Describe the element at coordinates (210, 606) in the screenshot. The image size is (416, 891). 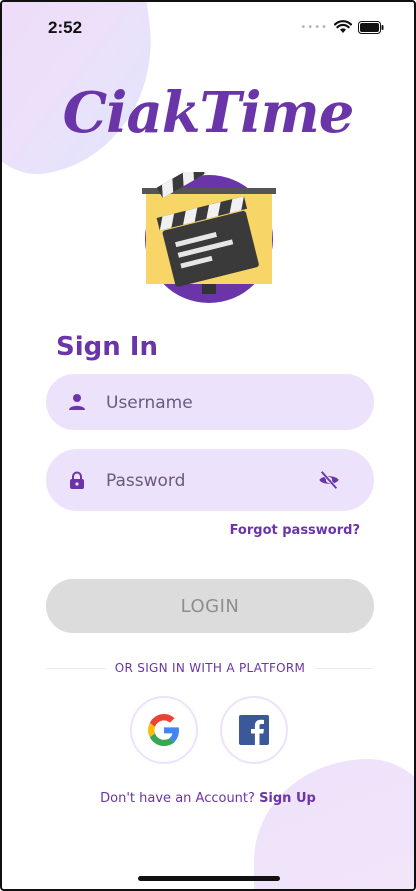
I see `login-button: LOGIN` at that location.